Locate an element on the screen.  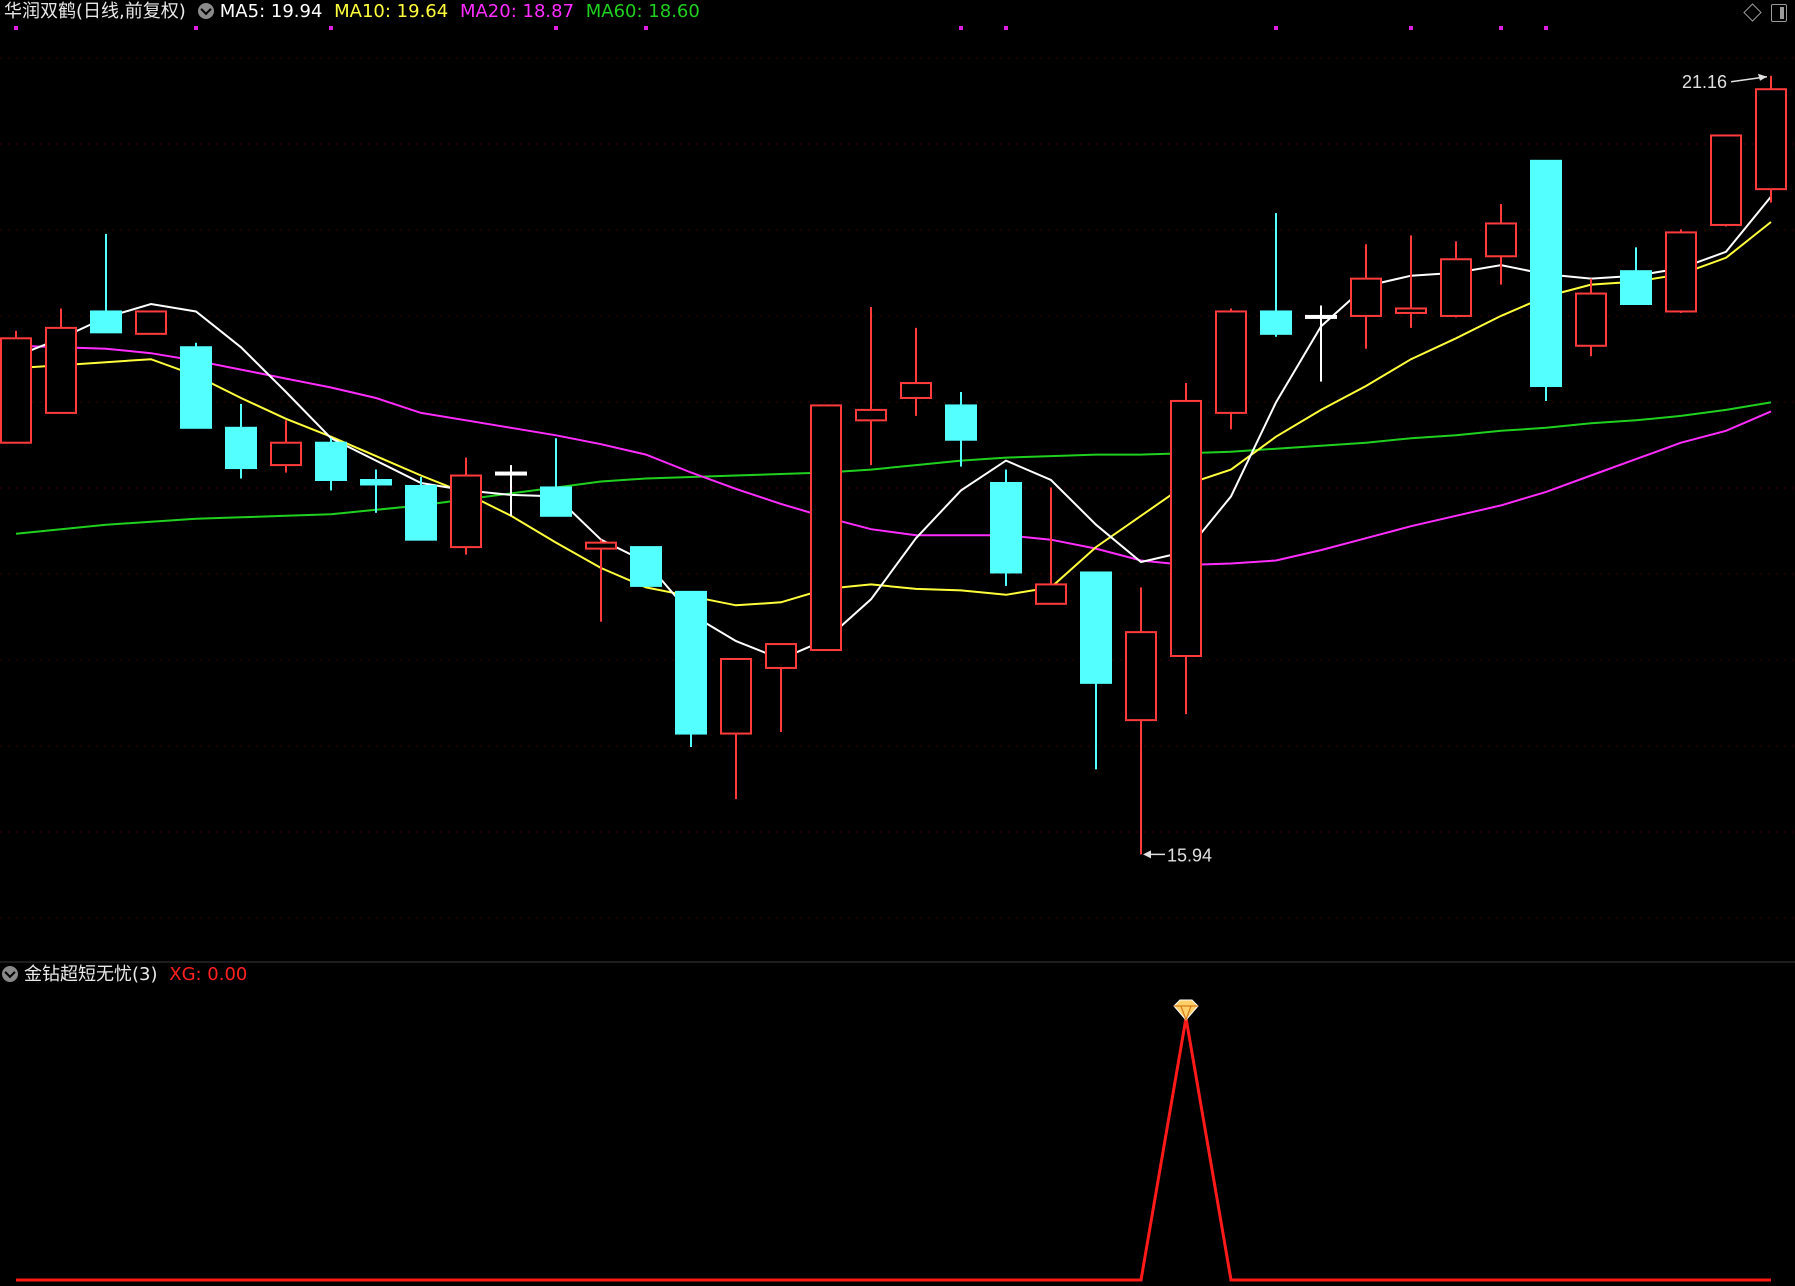
ma10-label: MA10: 19.64 is located at coordinates (391, 11).